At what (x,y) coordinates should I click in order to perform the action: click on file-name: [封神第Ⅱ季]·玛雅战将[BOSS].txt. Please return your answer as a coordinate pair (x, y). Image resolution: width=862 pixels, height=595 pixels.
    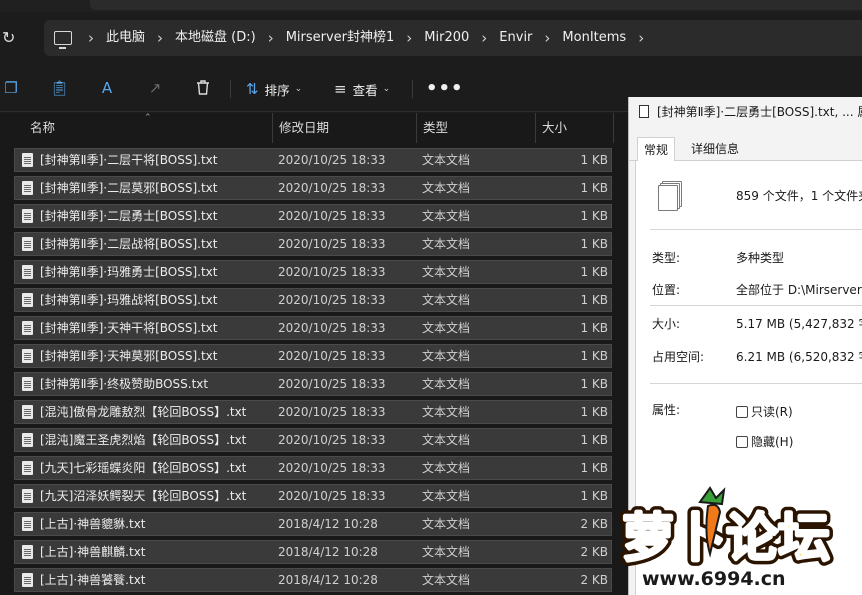
    Looking at the image, I should click on (129, 300).